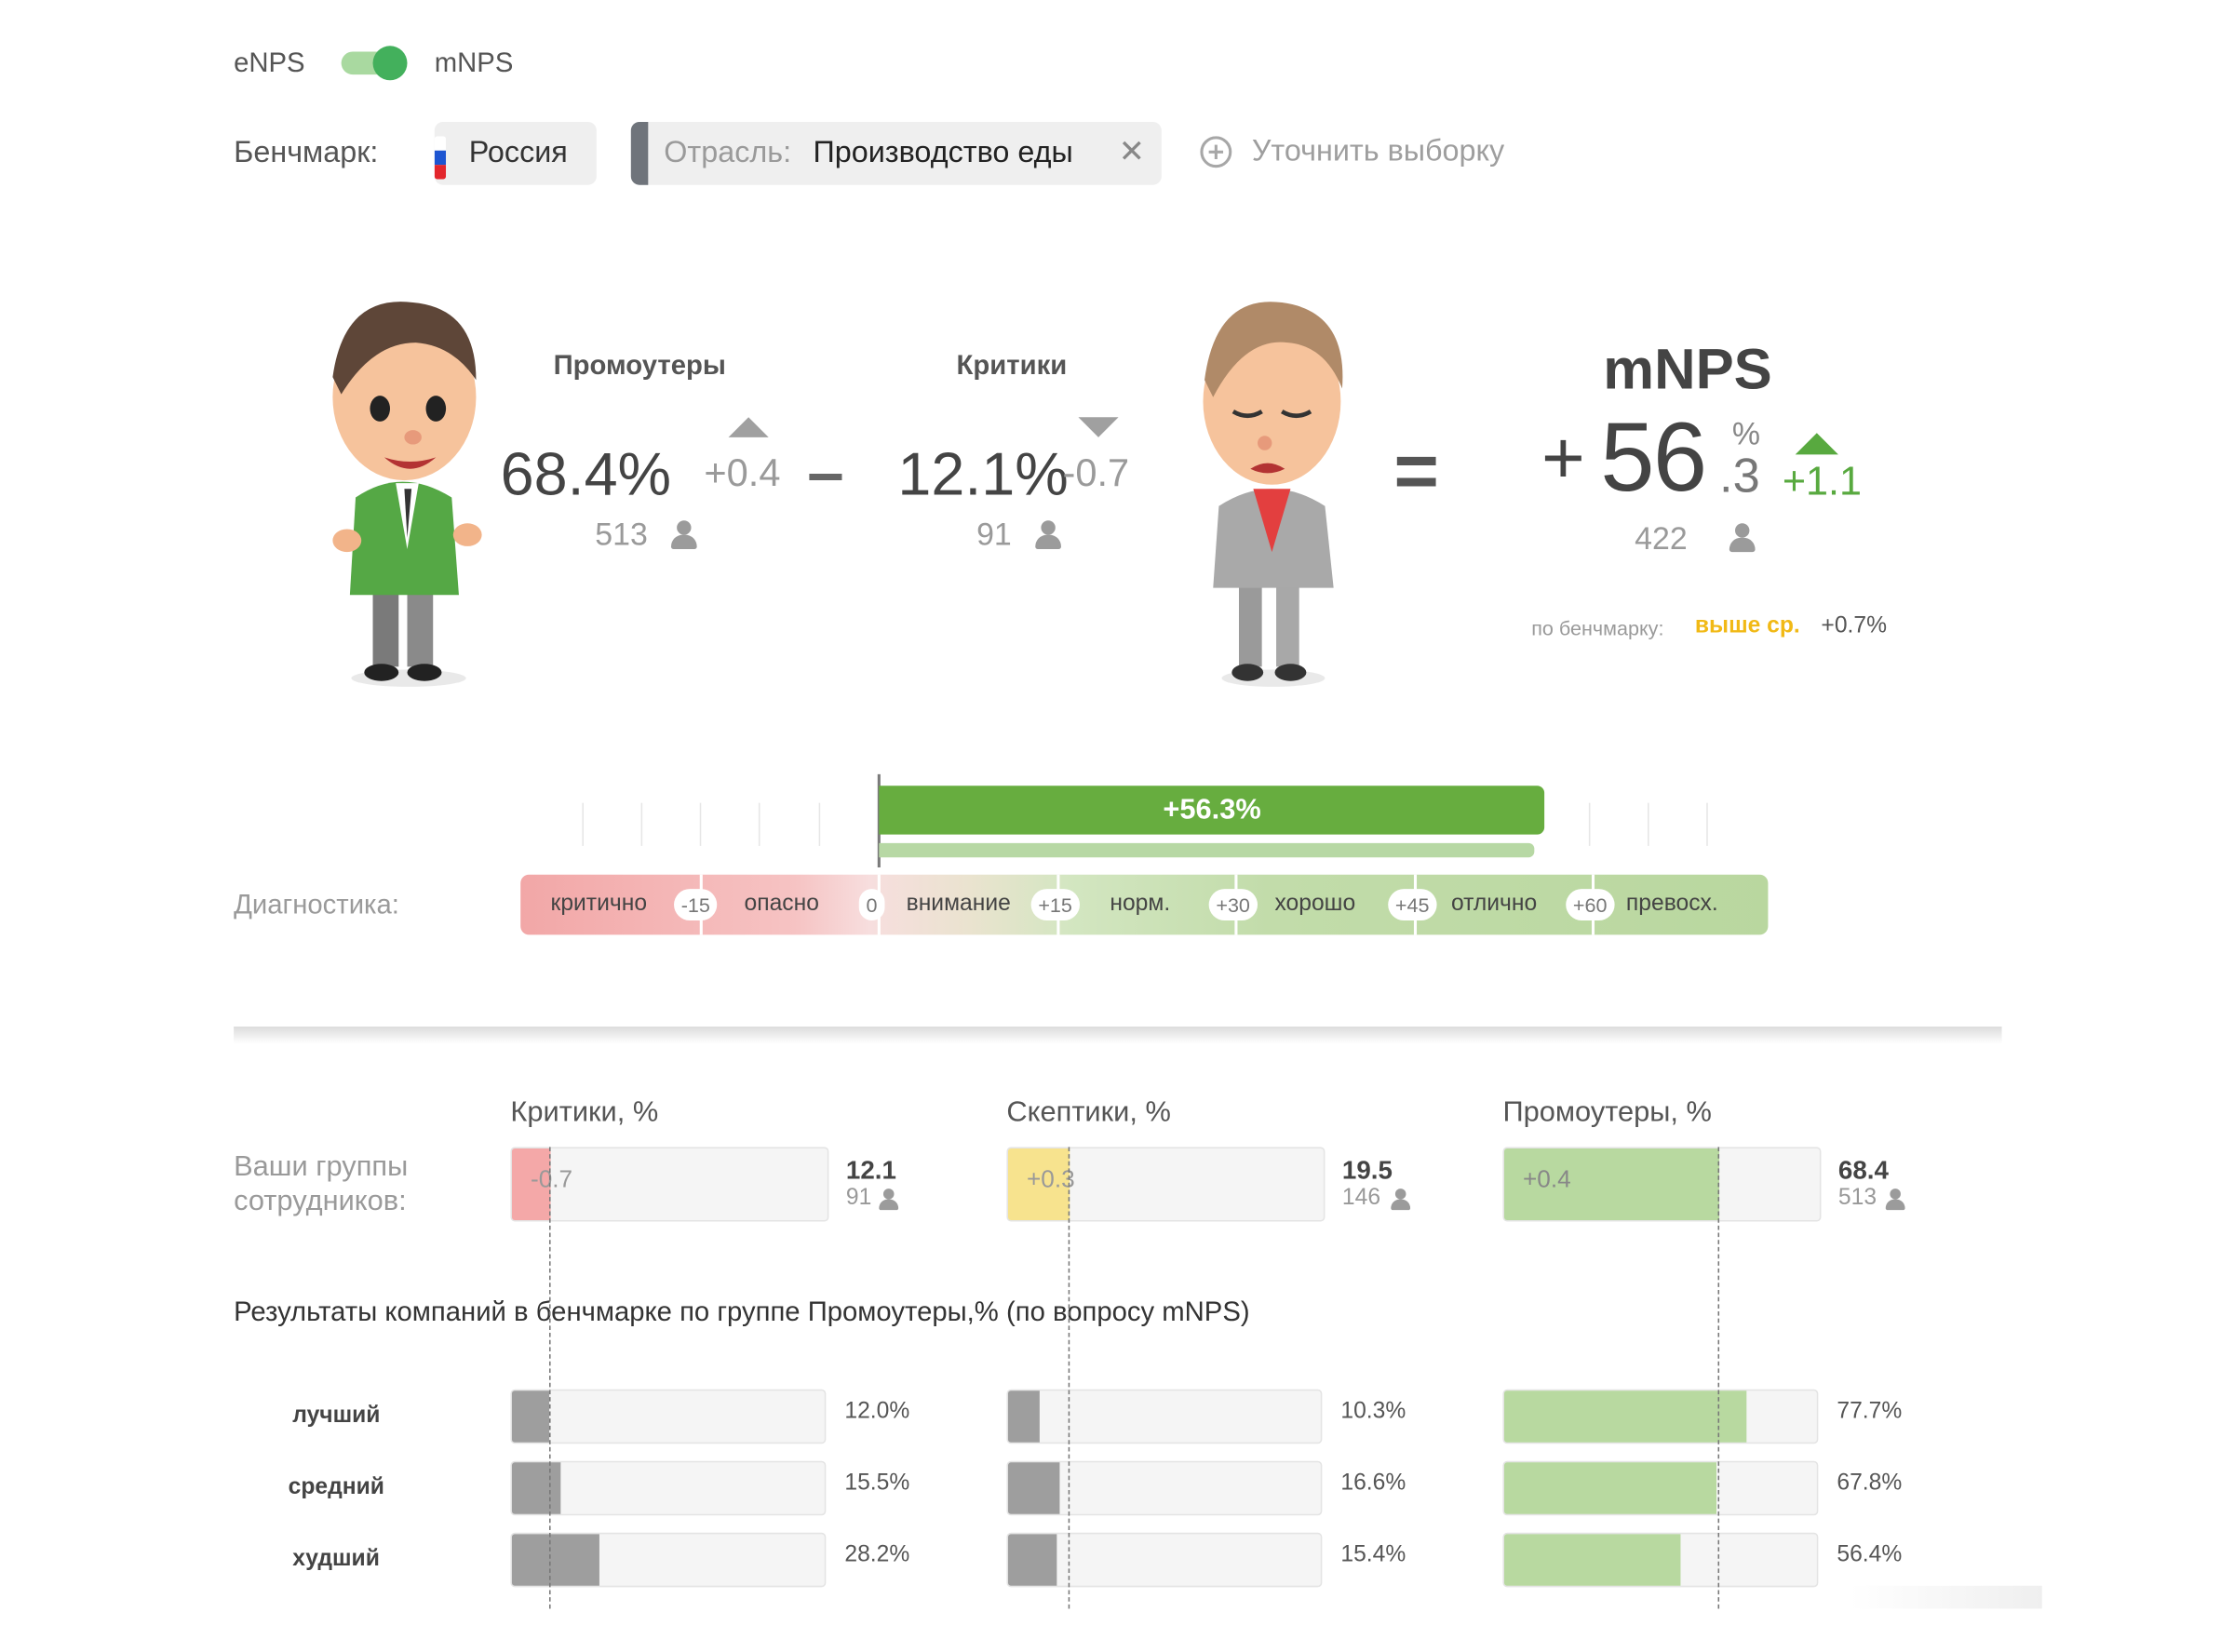 This screenshot has height=1652, width=2234. Describe the element at coordinates (269, 64) in the screenshot. I see `toggle-label-enps: eNPS` at that location.